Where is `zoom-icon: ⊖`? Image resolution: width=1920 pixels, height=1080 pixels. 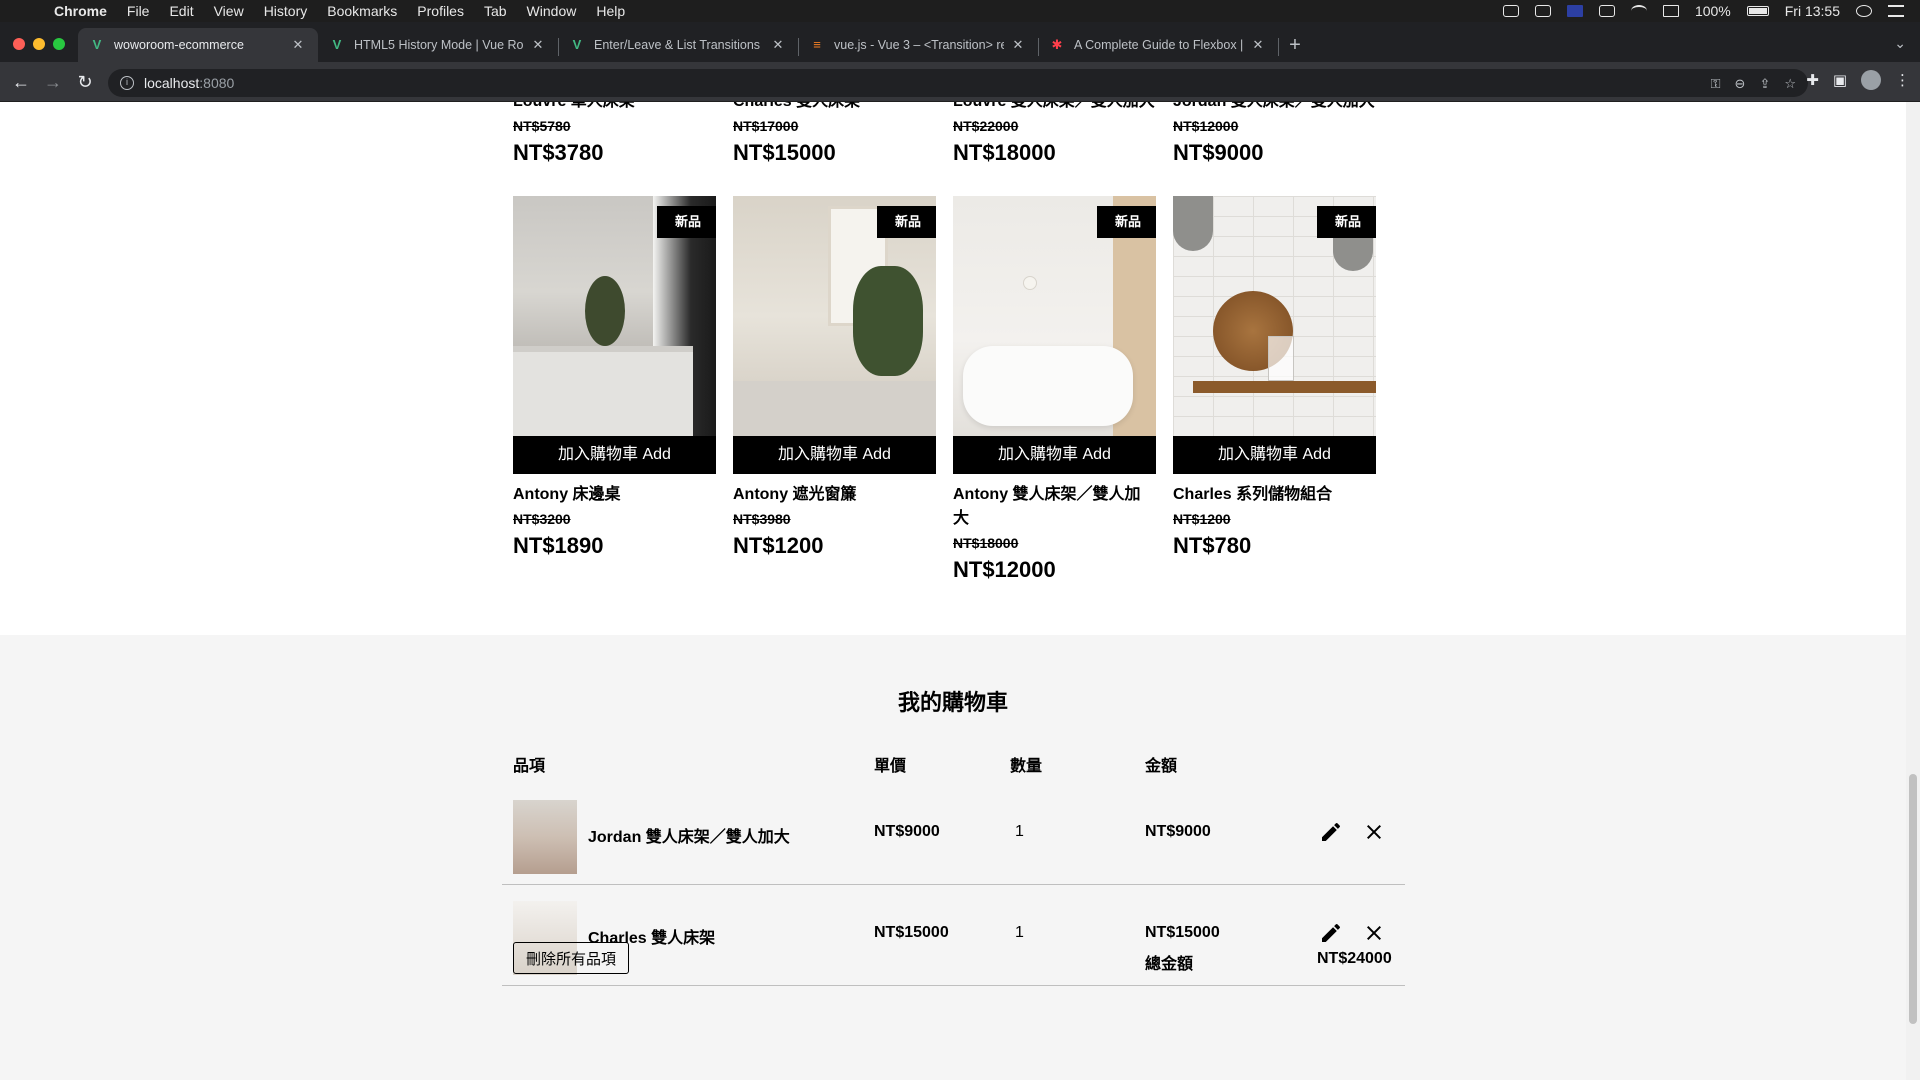
zoom-icon: ⊖ is located at coordinates (1740, 84).